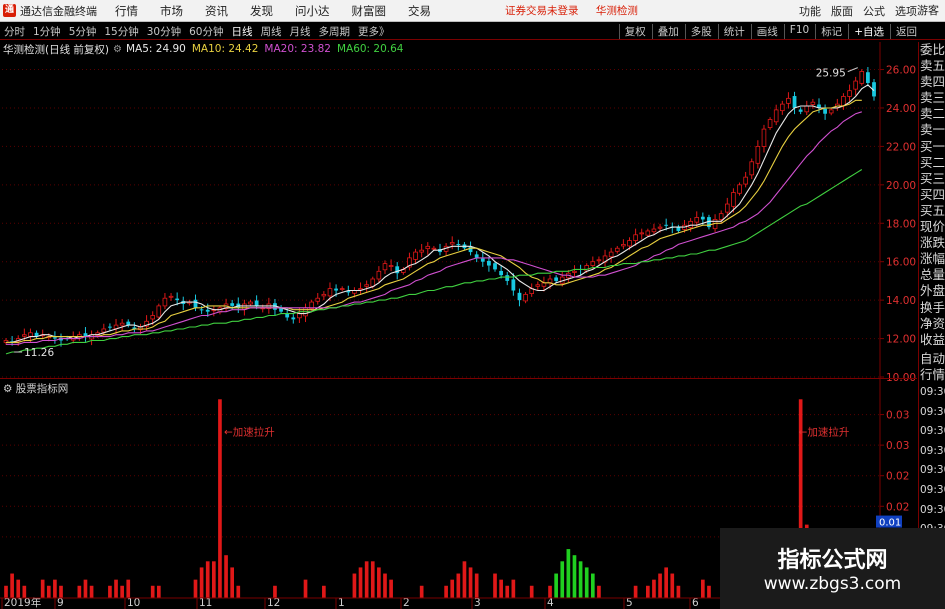  What do you see at coordinates (932, 162) in the screenshot?
I see `side-label-bid2: 买二` at bounding box center [932, 162].